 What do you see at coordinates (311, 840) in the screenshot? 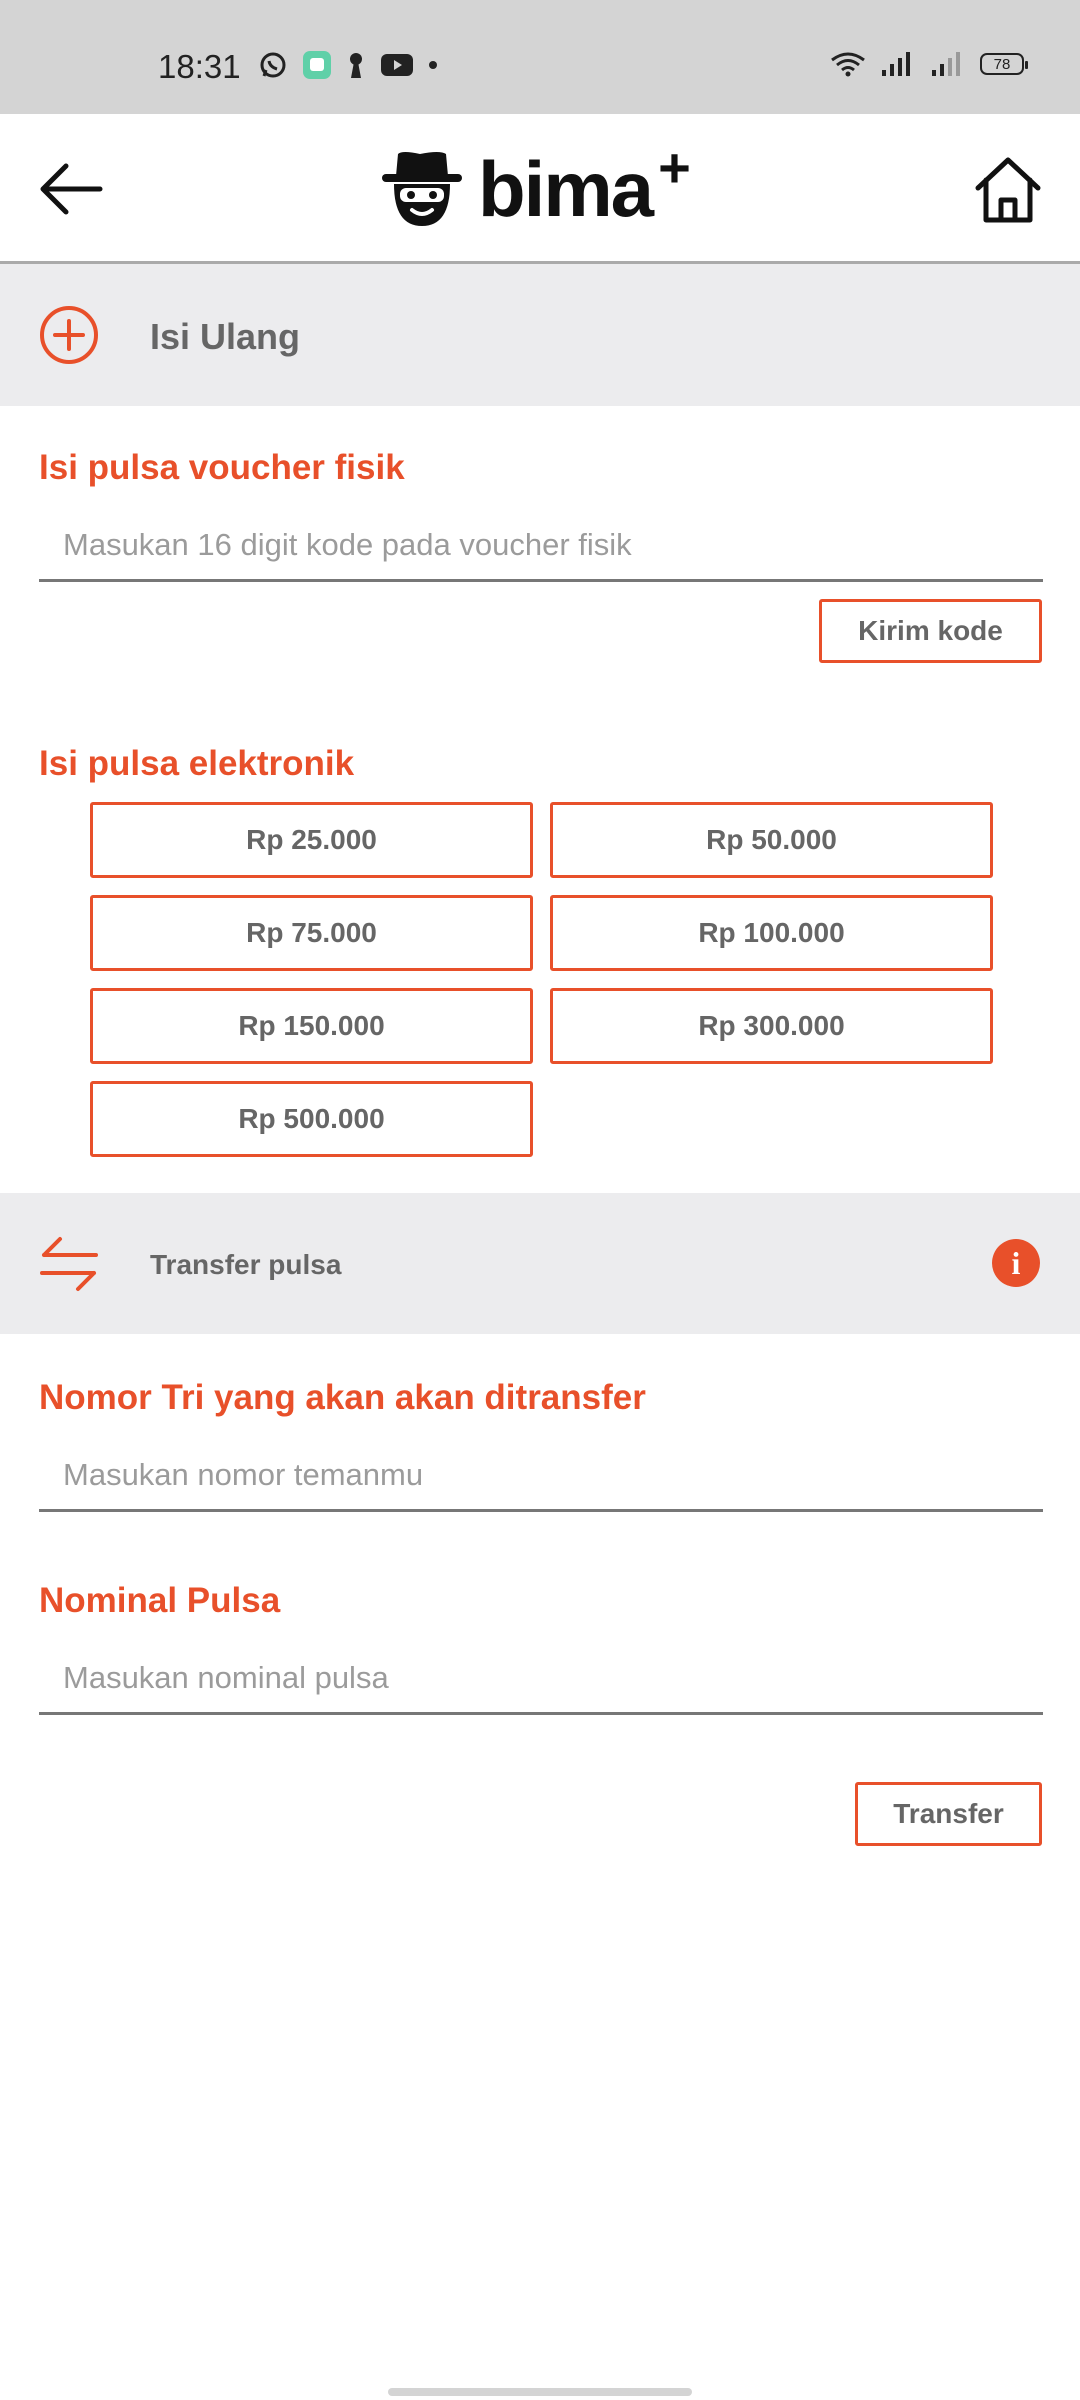
I see `nominal-option-25000: Rp 25.000` at bounding box center [311, 840].